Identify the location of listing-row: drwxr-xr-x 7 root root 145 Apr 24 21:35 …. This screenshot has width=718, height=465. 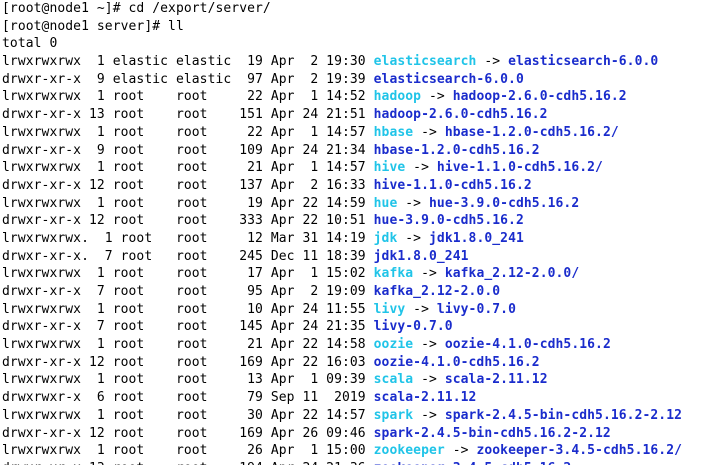
(360, 327).